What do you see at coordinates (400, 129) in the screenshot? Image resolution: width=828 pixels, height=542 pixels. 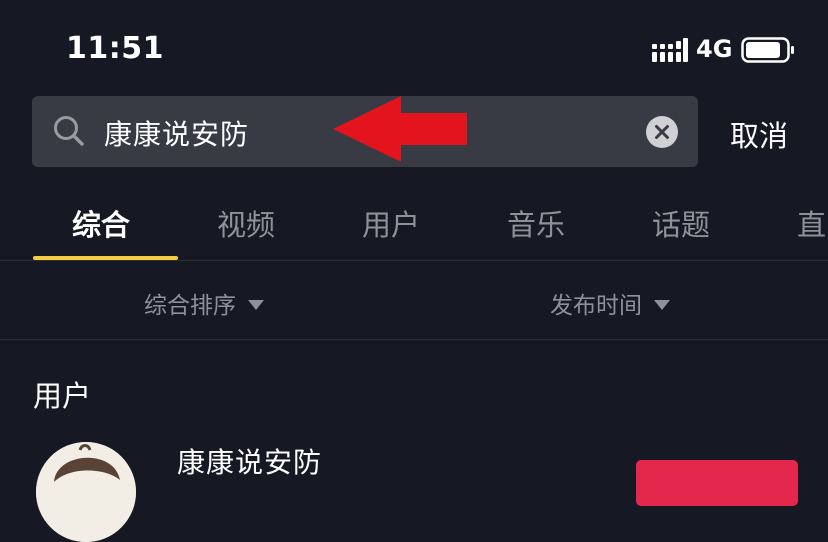 I see `red-arrow-icon` at bounding box center [400, 129].